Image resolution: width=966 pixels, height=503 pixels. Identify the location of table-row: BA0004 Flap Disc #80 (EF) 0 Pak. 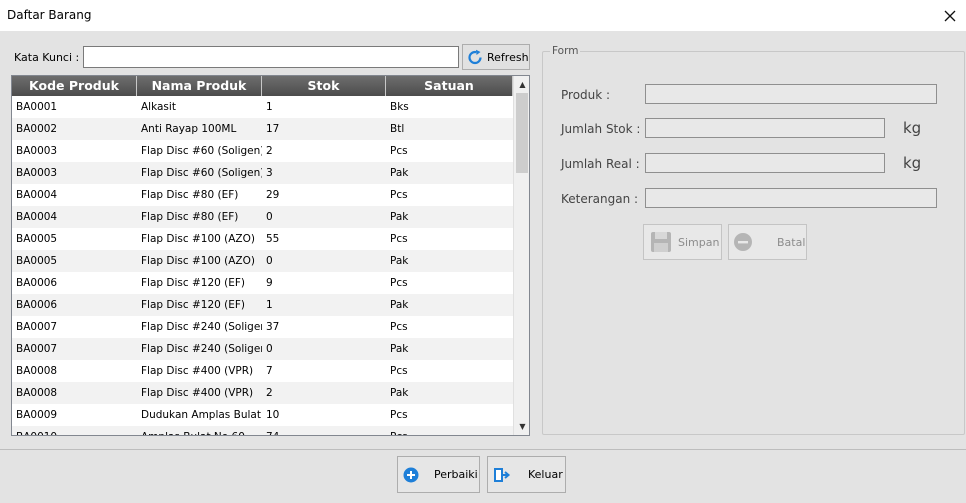
(262, 217).